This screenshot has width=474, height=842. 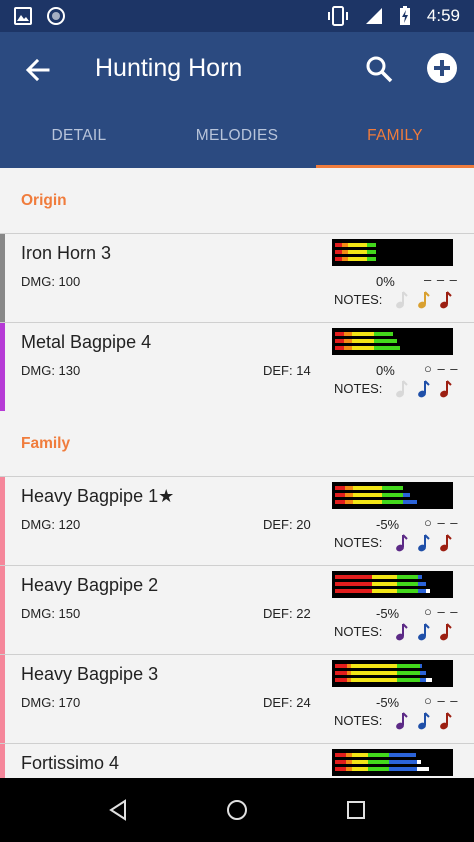 I want to click on nav-back-icon, so click(x=118, y=810).